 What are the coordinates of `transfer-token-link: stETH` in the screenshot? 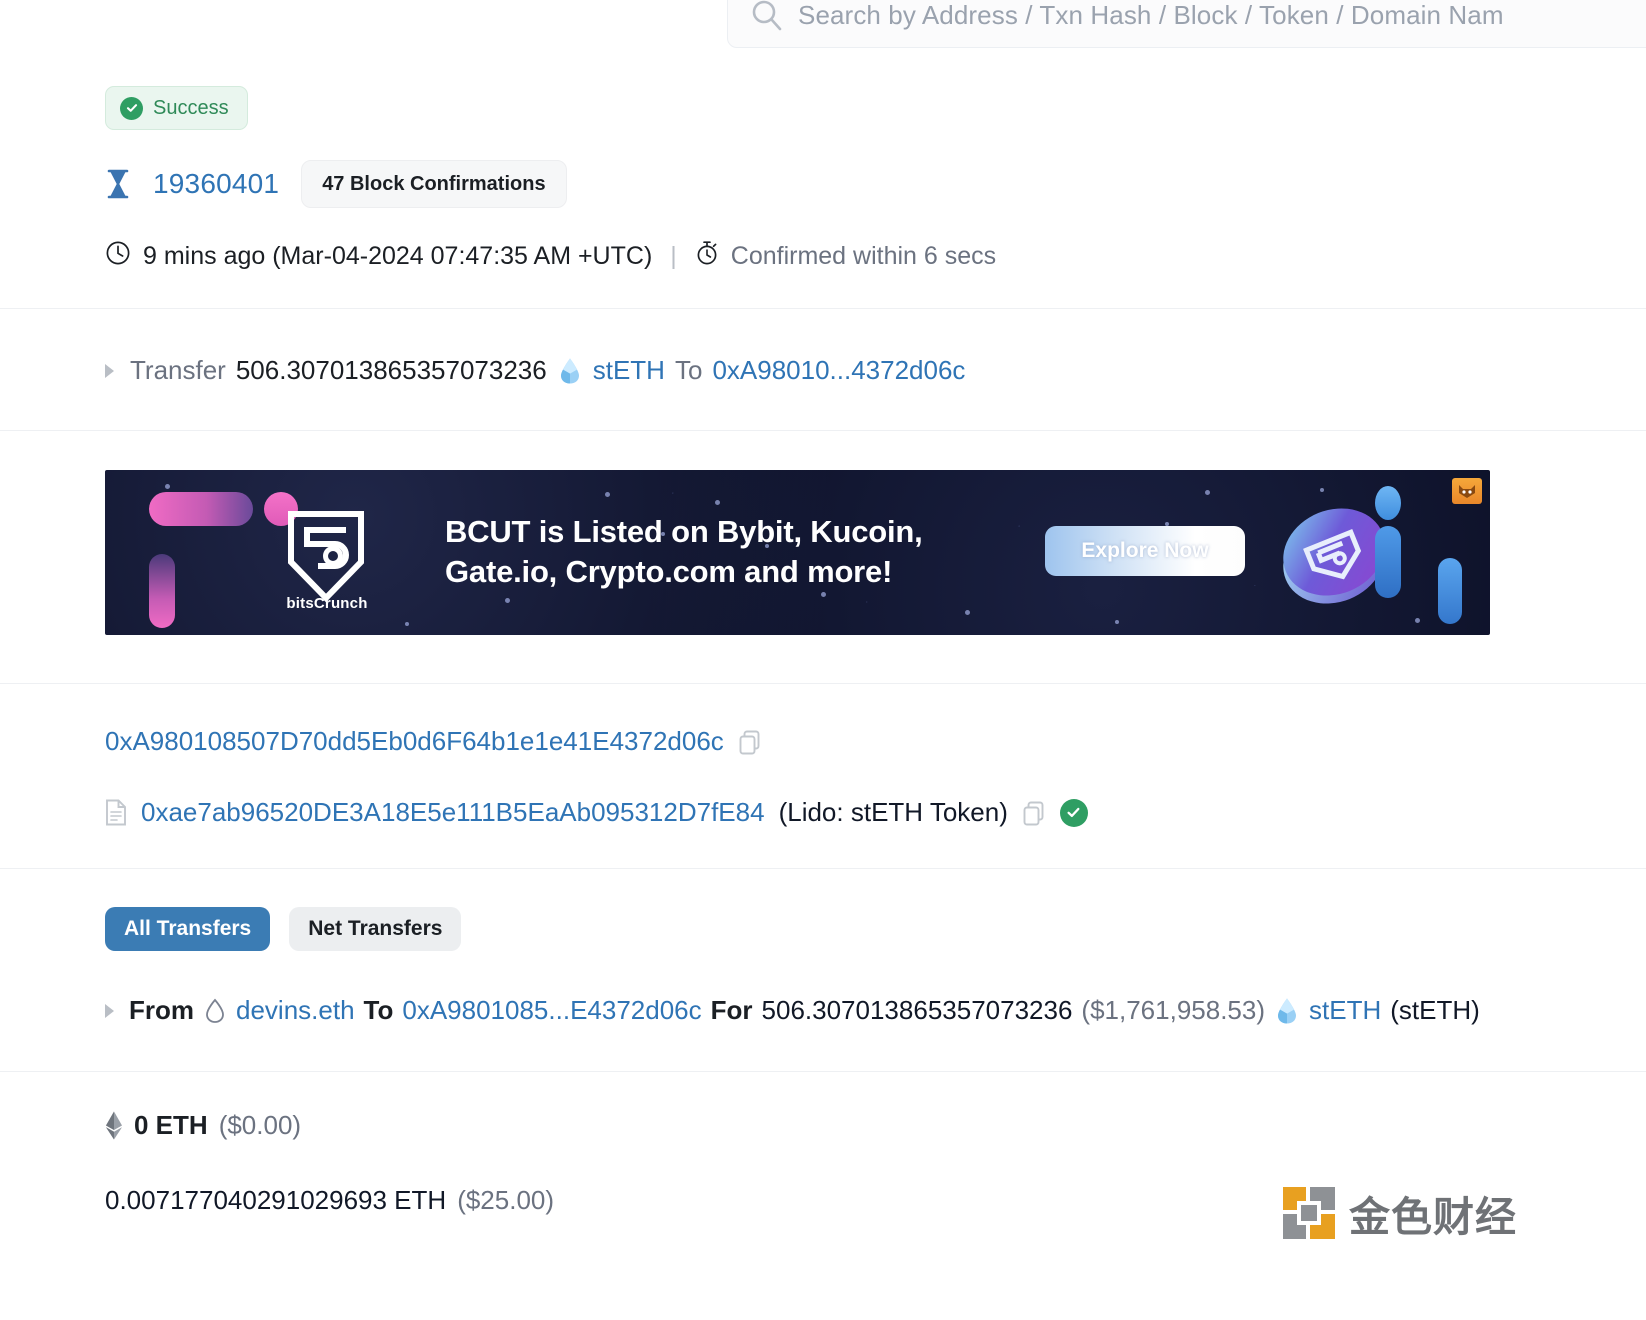 It's located at (629, 370).